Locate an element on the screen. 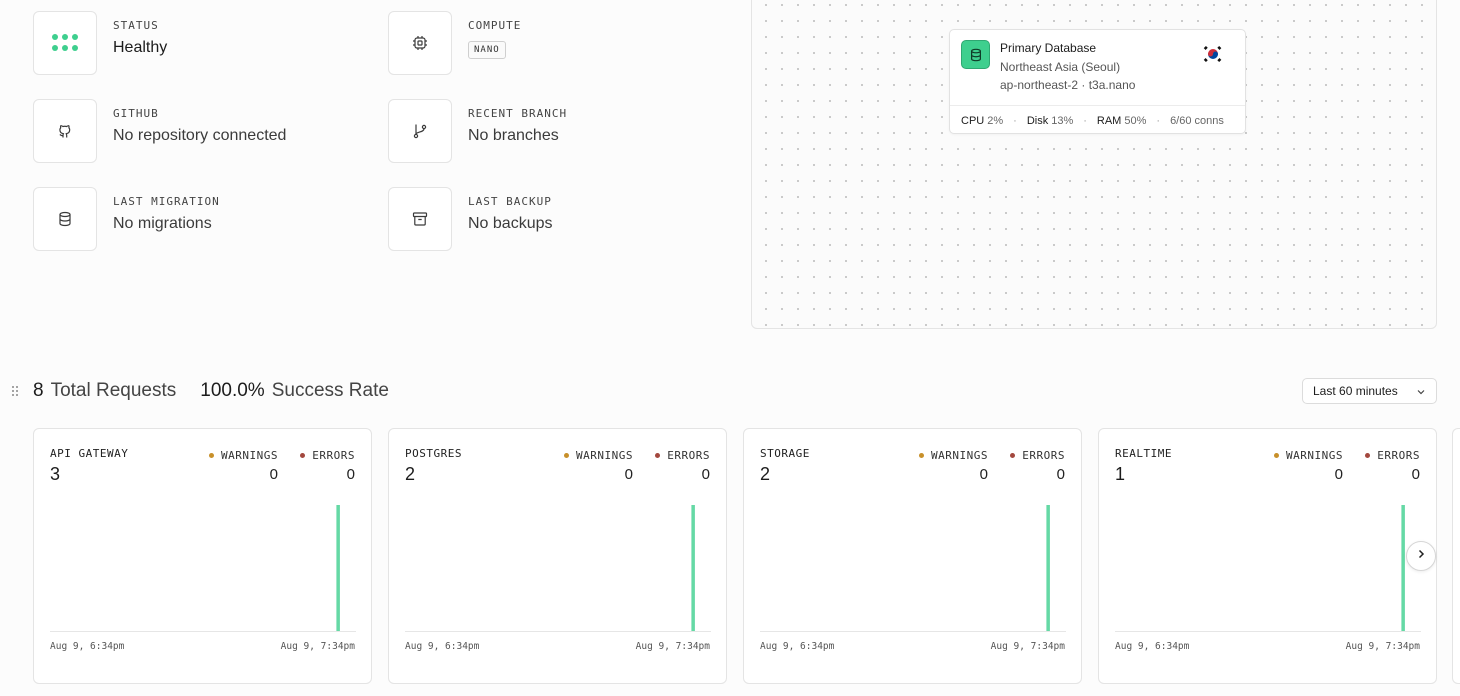 Image resolution: width=1460 pixels, height=696 pixels. last-migration-label: LAST MIGRATION is located at coordinates (166, 201).